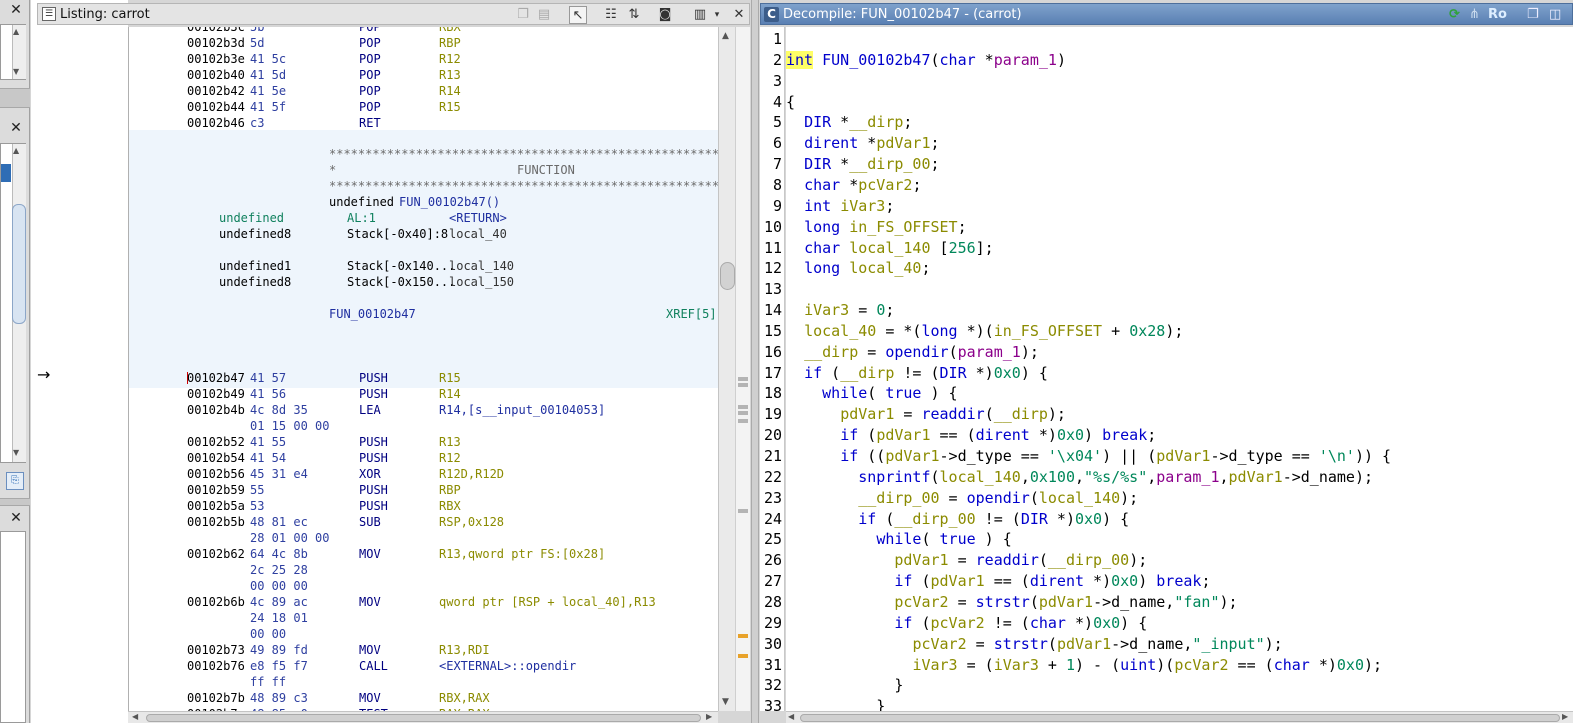  What do you see at coordinates (423, 426) in the screenshot?
I see `listing-row: 01 15 00 00` at bounding box center [423, 426].